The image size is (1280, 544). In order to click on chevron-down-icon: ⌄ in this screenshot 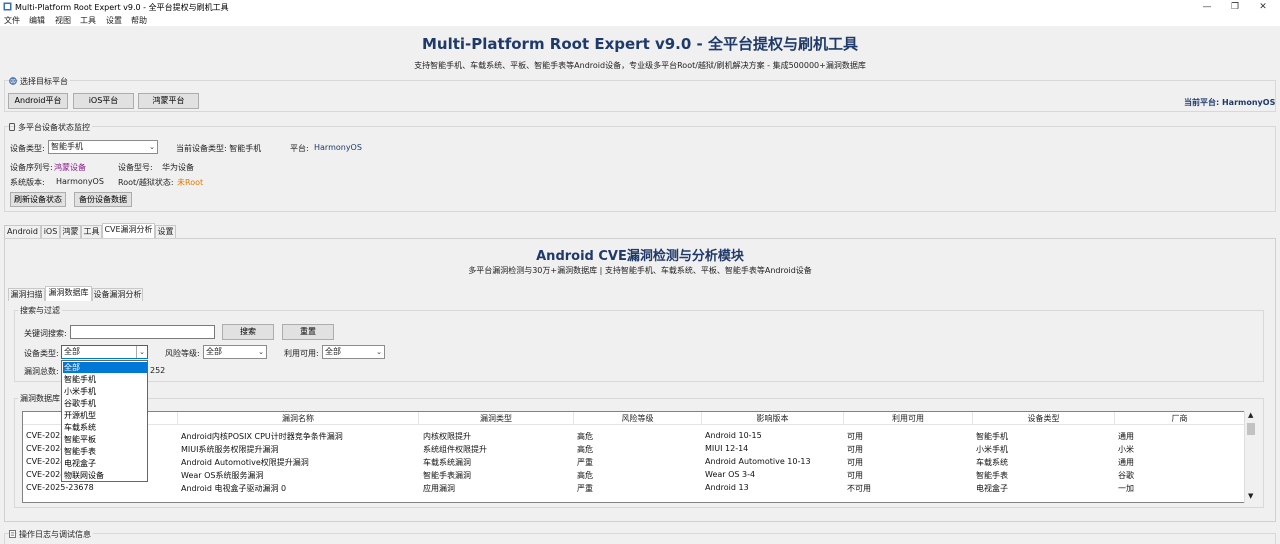, I will do `click(152, 147)`.